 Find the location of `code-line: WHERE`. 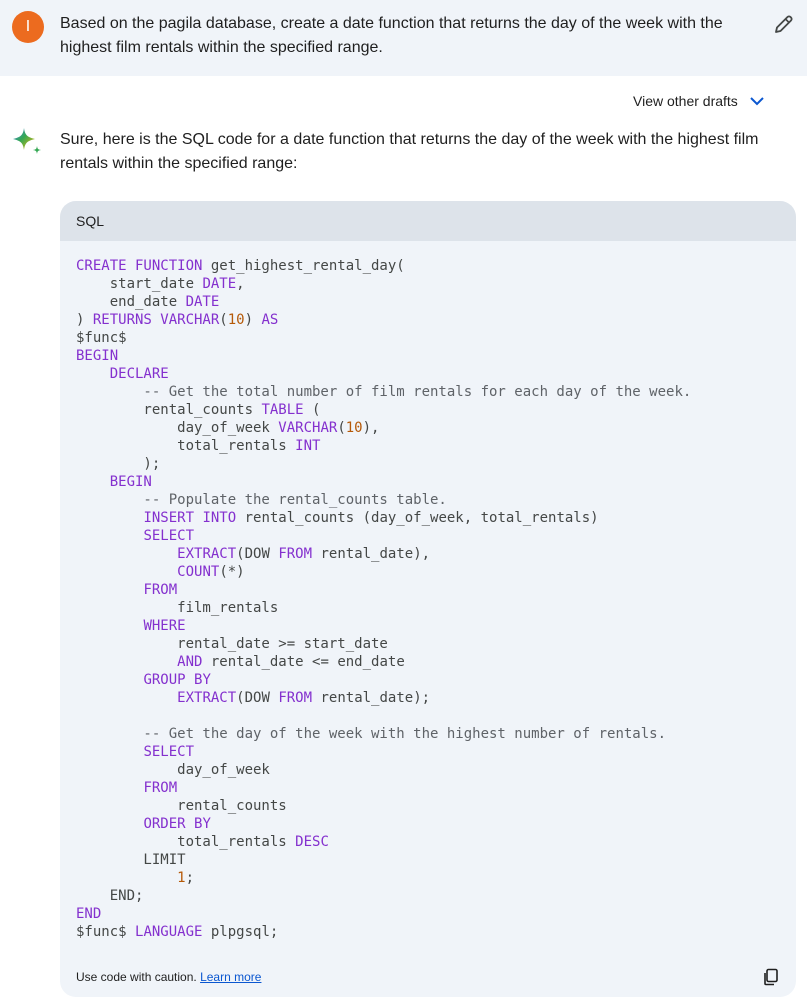

code-line: WHERE is located at coordinates (428, 626).